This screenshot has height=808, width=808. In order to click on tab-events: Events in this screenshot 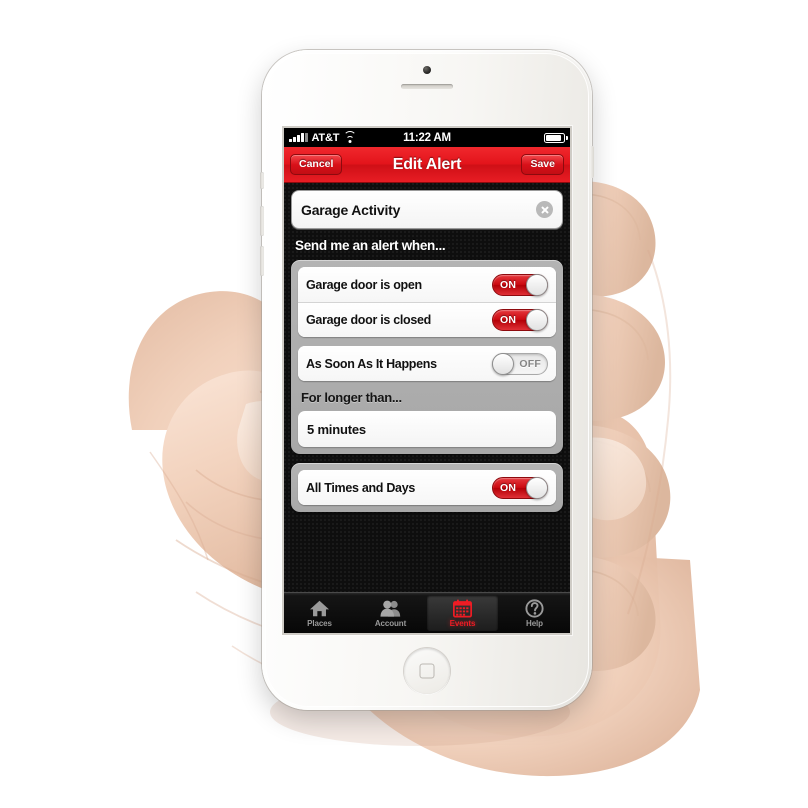, I will do `click(462, 613)`.